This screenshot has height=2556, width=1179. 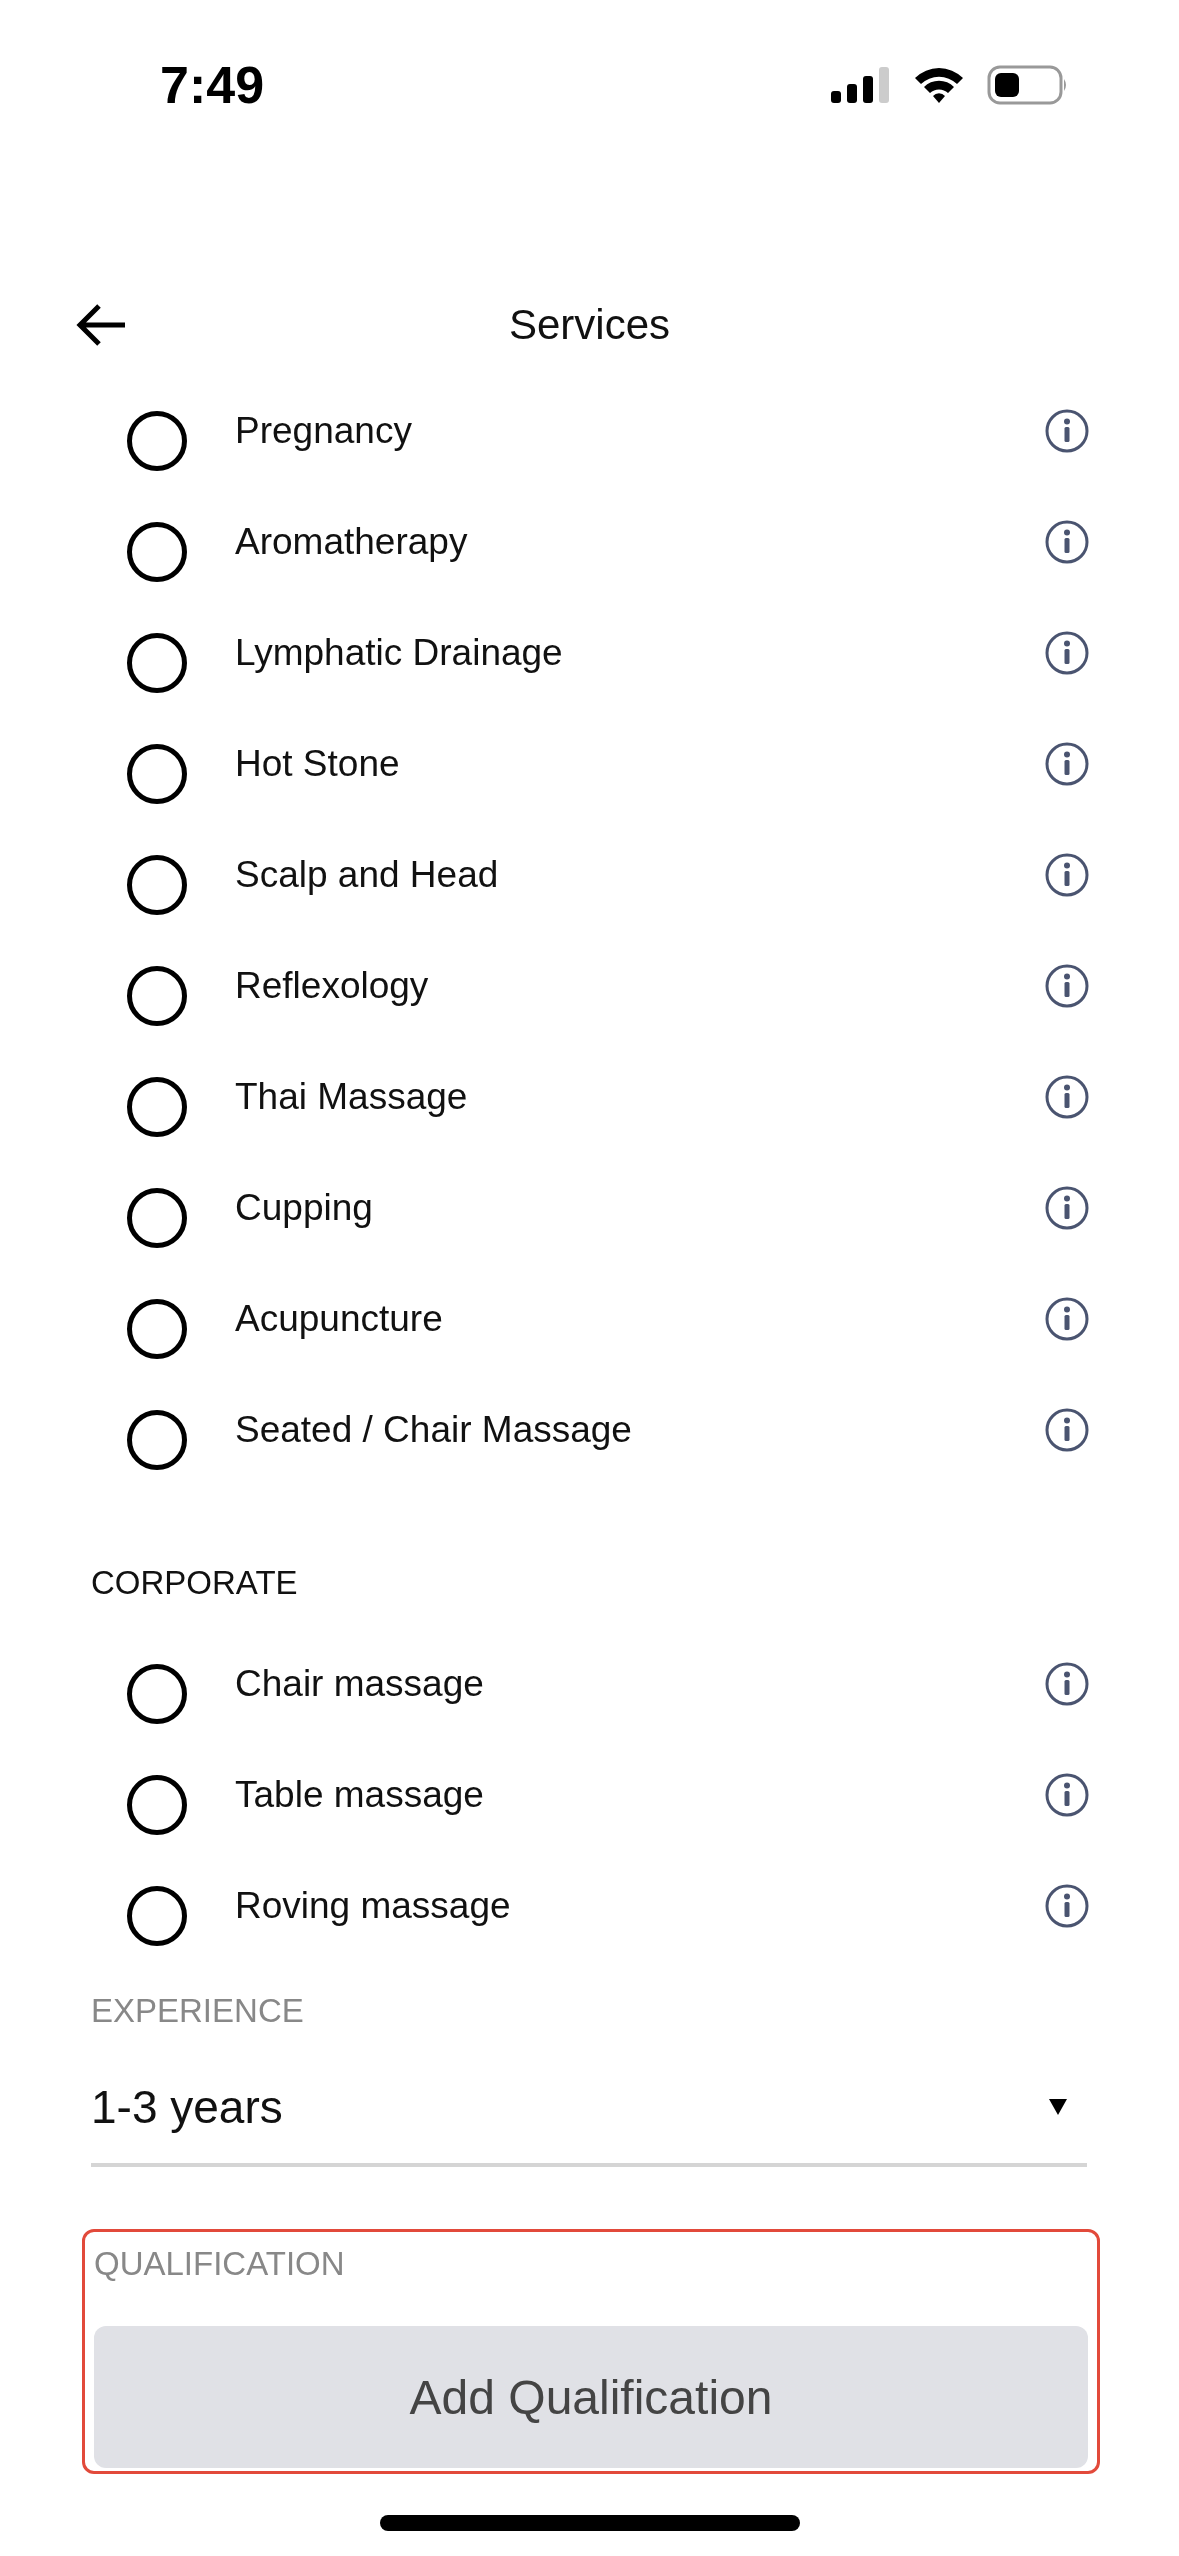 What do you see at coordinates (1058, 2107) in the screenshot?
I see `dropdown-caret-icon` at bounding box center [1058, 2107].